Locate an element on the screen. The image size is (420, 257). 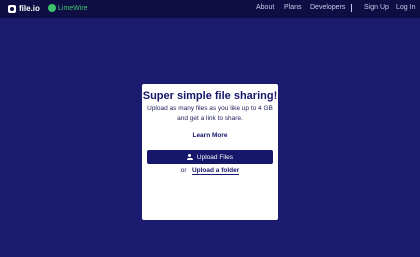
nav-link-developers: Developers is located at coordinates (327, 7).